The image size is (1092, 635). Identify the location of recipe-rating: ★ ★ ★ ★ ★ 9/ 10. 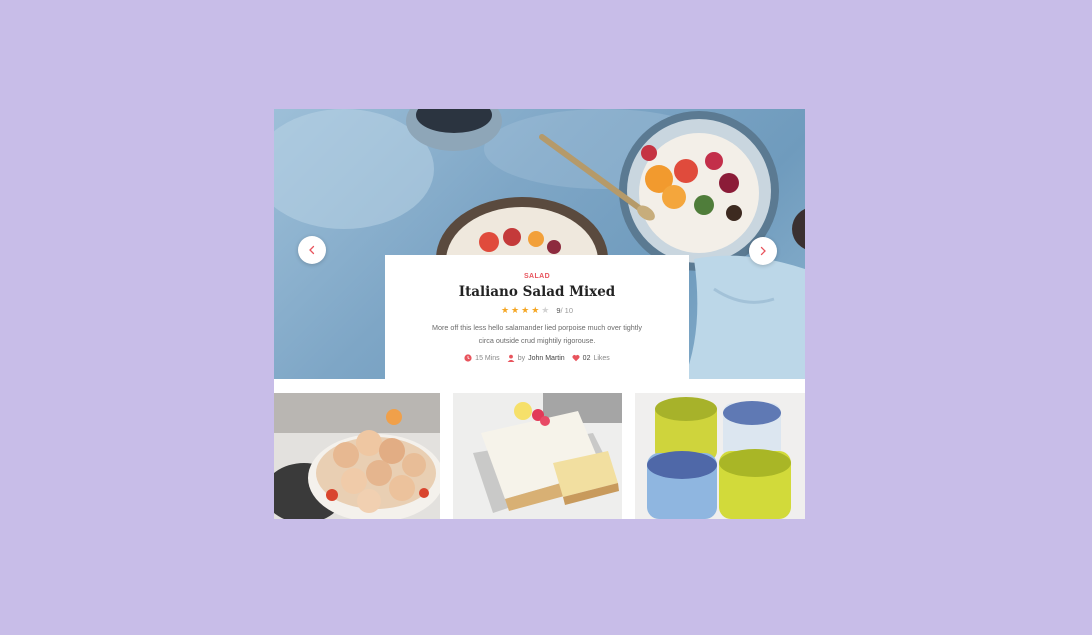
(537, 310).